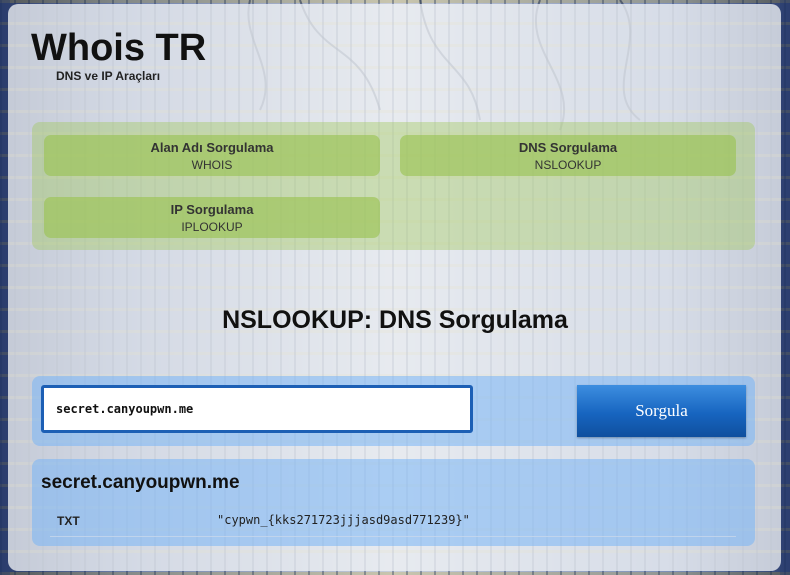 The height and width of the screenshot is (575, 790). Describe the element at coordinates (68, 521) in the screenshot. I see `record-type: TXT` at that location.